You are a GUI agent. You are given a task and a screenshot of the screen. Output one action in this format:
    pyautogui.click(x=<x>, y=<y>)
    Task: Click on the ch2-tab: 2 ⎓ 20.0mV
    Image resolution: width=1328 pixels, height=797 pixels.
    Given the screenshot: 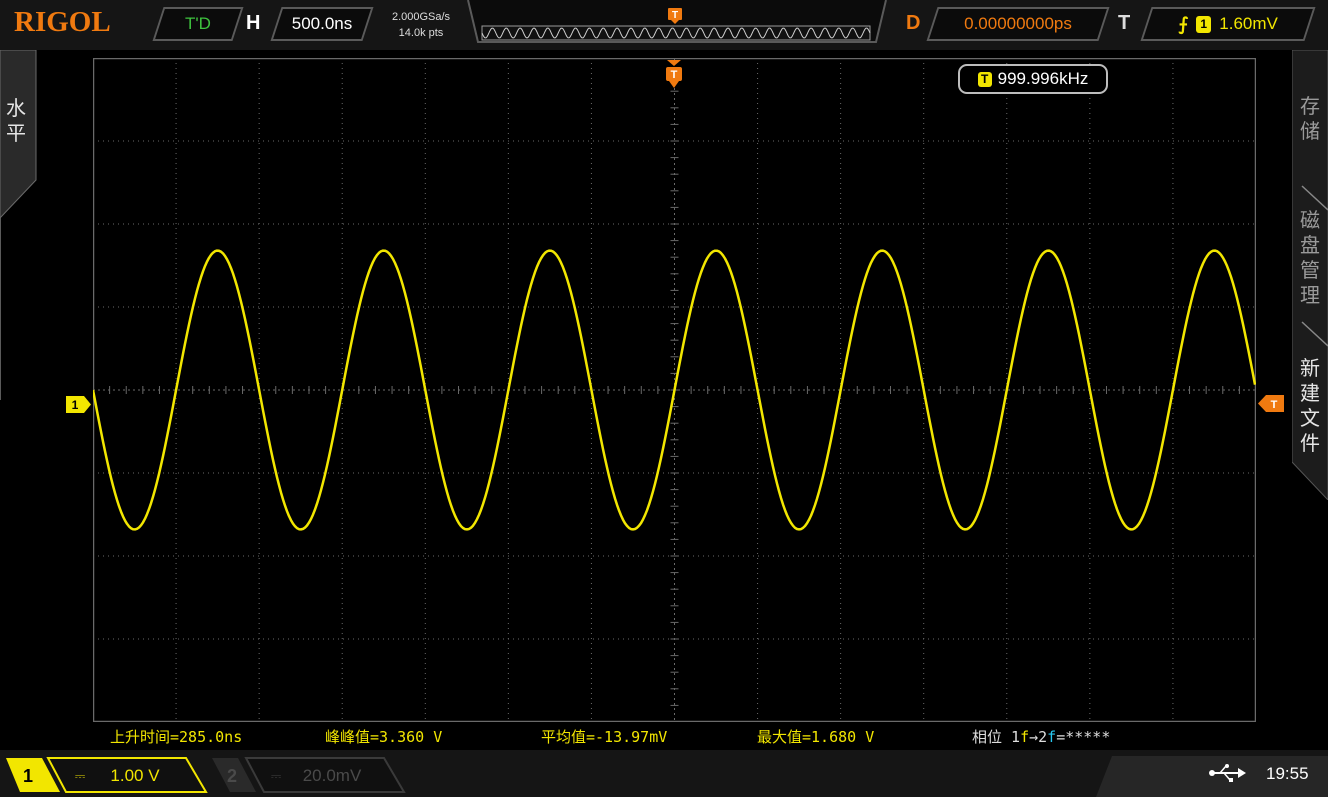 What is the action you would take?
    pyautogui.click(x=309, y=775)
    